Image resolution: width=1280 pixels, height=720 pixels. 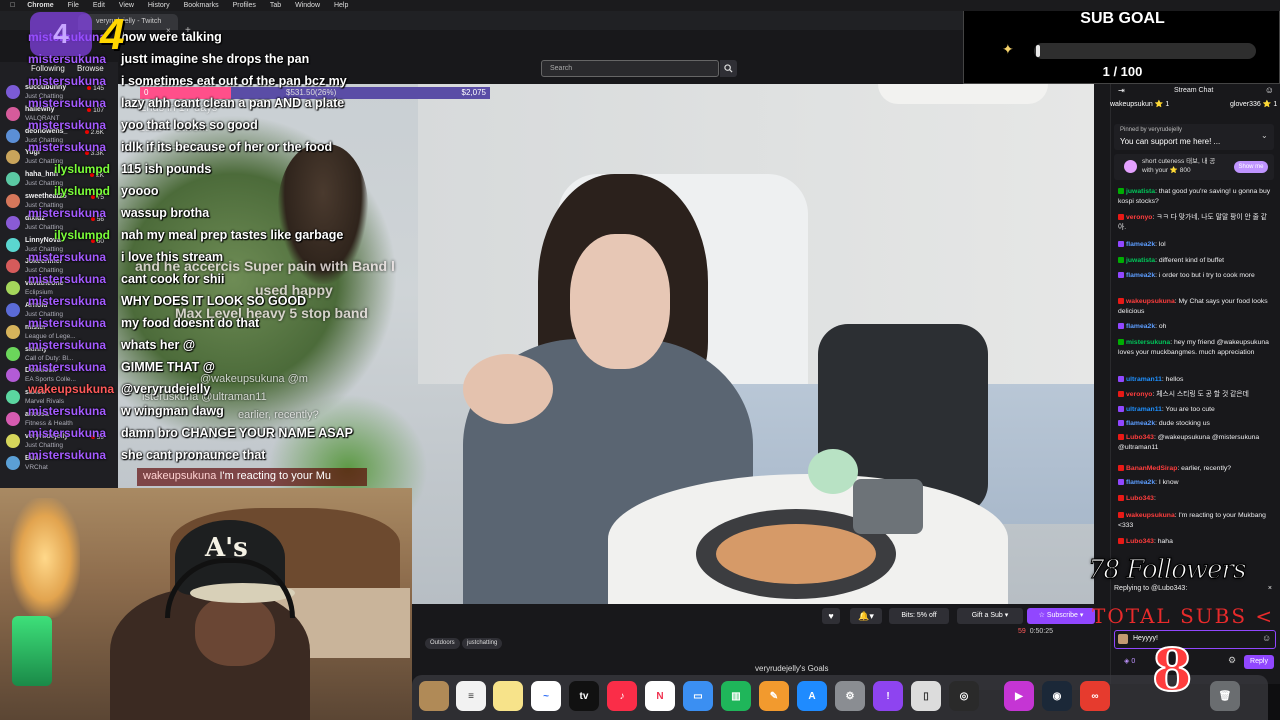 I want to click on menu-bookmarks: Bookmarks, so click(x=201, y=5).